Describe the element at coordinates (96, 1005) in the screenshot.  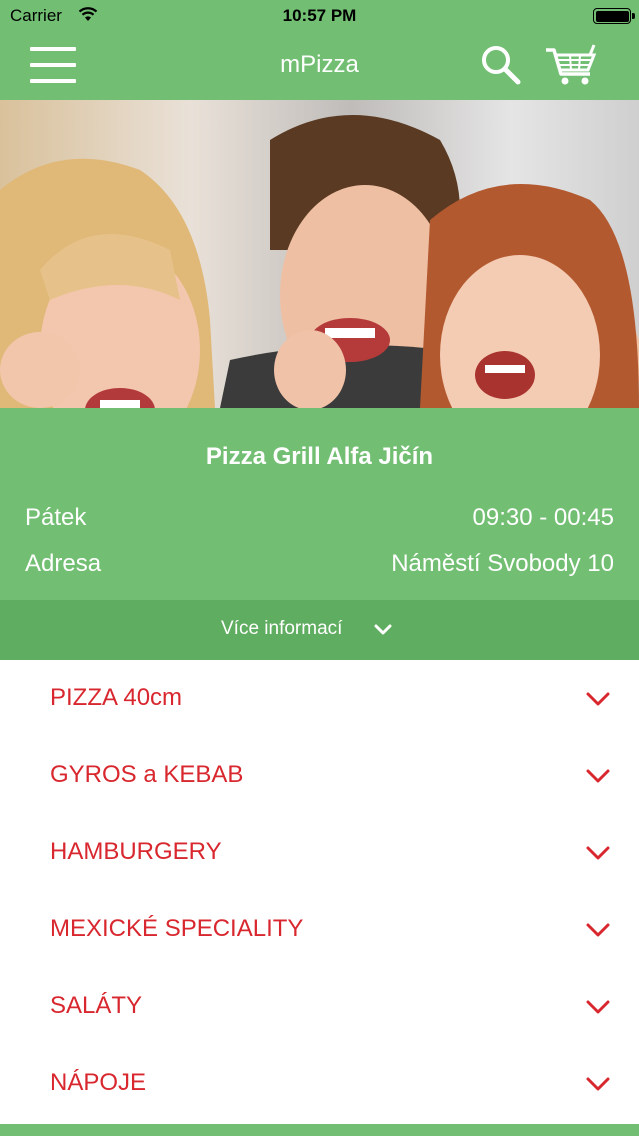
I see `category-label: SALÁTY` at that location.